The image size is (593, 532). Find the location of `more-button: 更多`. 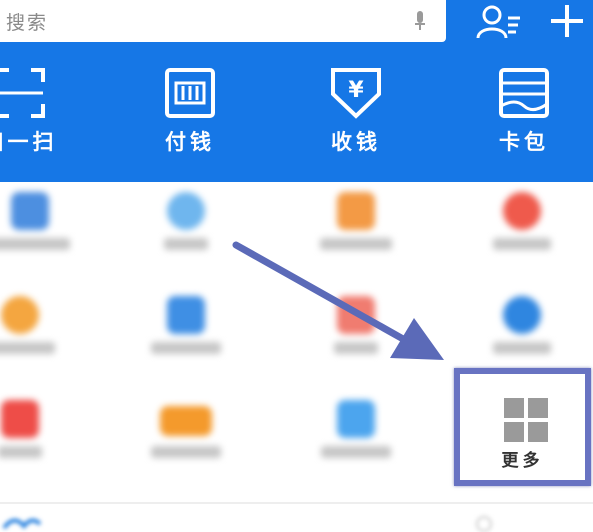

more-button: 更多 is located at coordinates (522, 427).